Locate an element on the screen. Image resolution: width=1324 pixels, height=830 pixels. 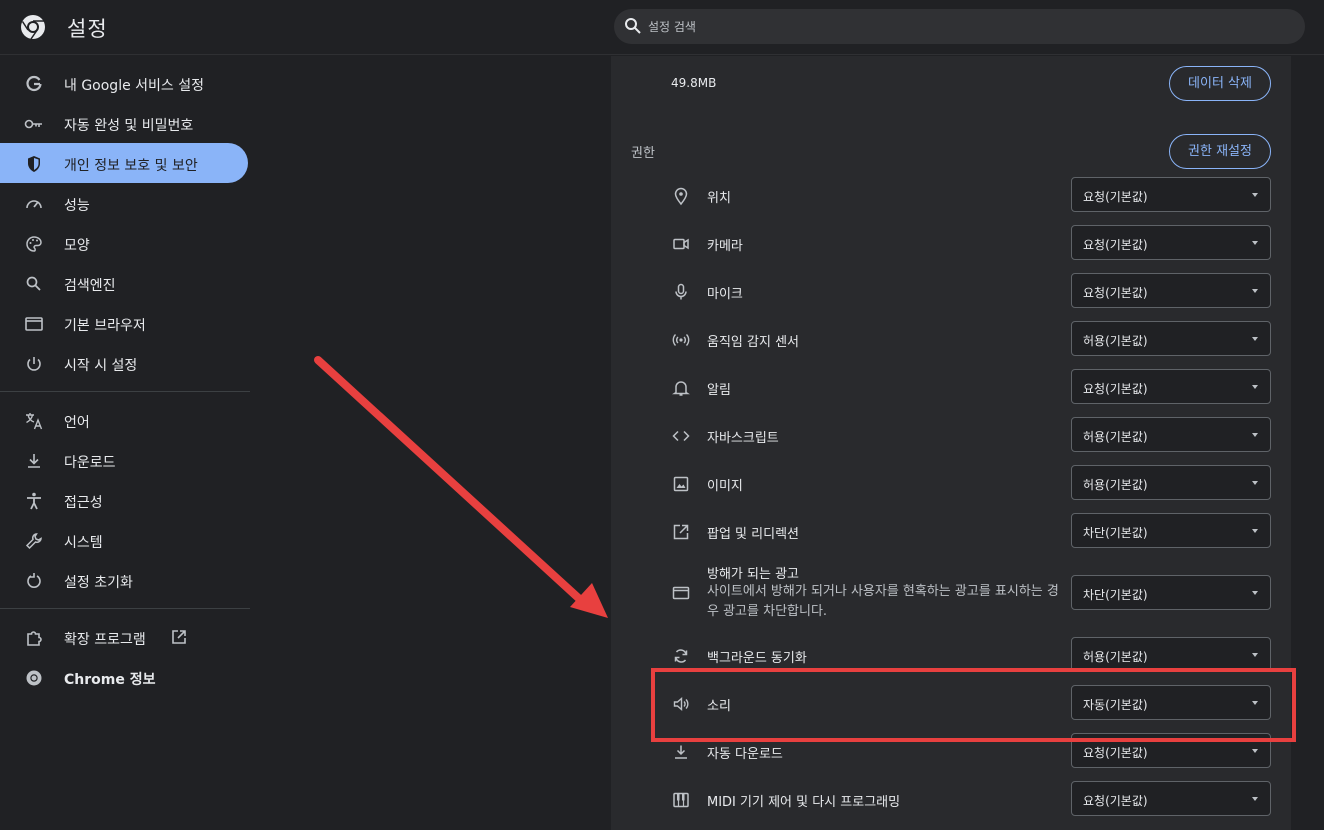
permission-label: 마이크 is located at coordinates (725, 294).